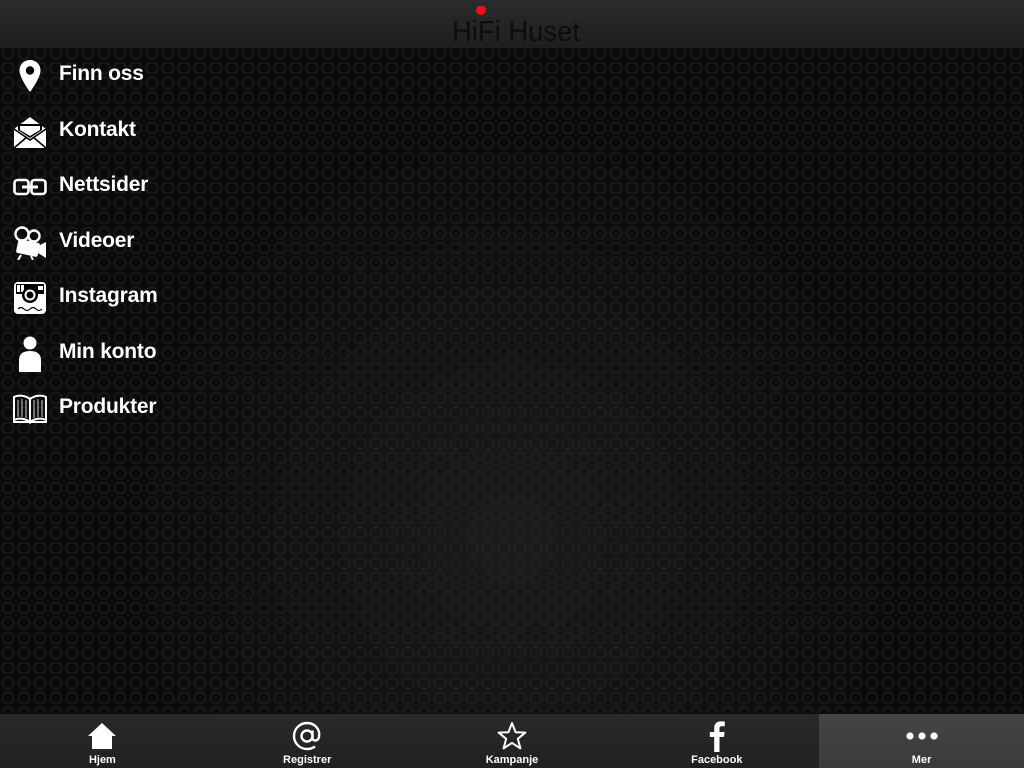  What do you see at coordinates (30, 298) in the screenshot?
I see `instagram-icon` at bounding box center [30, 298].